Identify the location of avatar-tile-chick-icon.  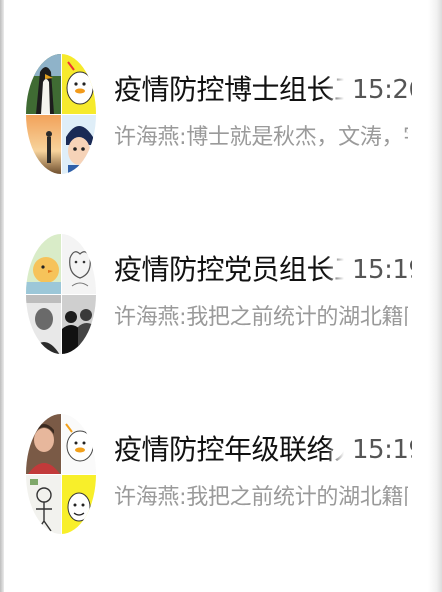
(43, 264).